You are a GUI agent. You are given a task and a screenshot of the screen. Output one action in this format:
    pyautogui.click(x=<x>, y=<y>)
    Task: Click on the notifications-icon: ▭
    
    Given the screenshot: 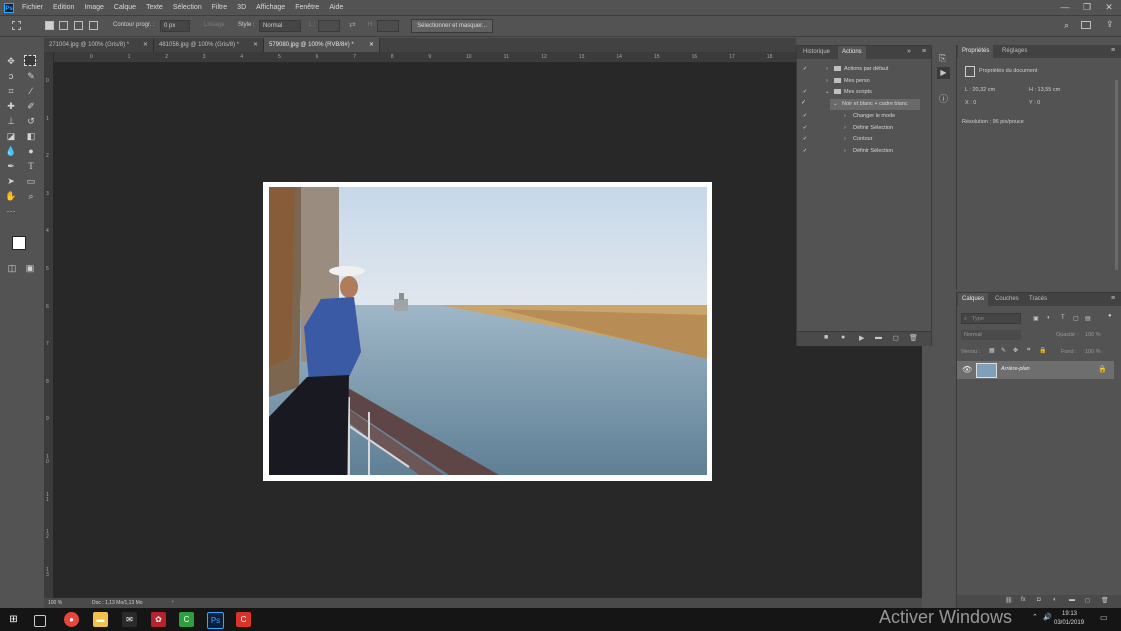 What is the action you would take?
    pyautogui.click(x=1104, y=617)
    